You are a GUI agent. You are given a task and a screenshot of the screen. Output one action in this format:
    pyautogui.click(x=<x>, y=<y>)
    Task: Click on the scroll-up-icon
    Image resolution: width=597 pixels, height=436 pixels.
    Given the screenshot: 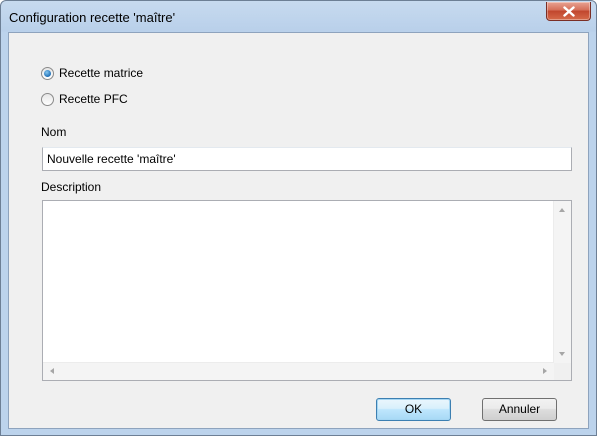 What is the action you would take?
    pyautogui.click(x=562, y=210)
    